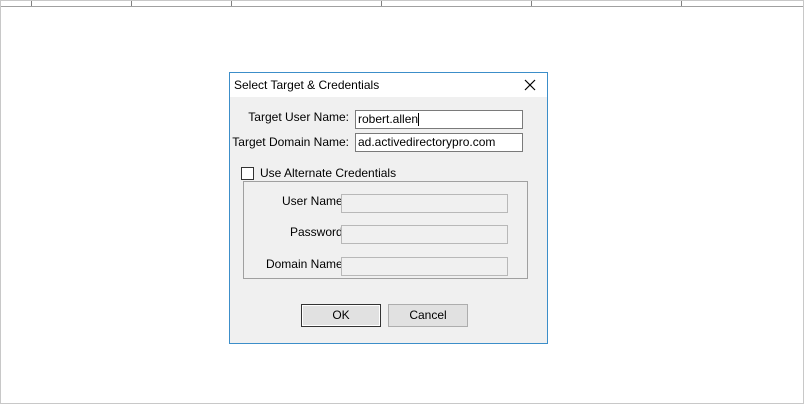 The height and width of the screenshot is (404, 804). Describe the element at coordinates (307, 85) in the screenshot. I see `dialog-title: Select Target & Credentials` at that location.